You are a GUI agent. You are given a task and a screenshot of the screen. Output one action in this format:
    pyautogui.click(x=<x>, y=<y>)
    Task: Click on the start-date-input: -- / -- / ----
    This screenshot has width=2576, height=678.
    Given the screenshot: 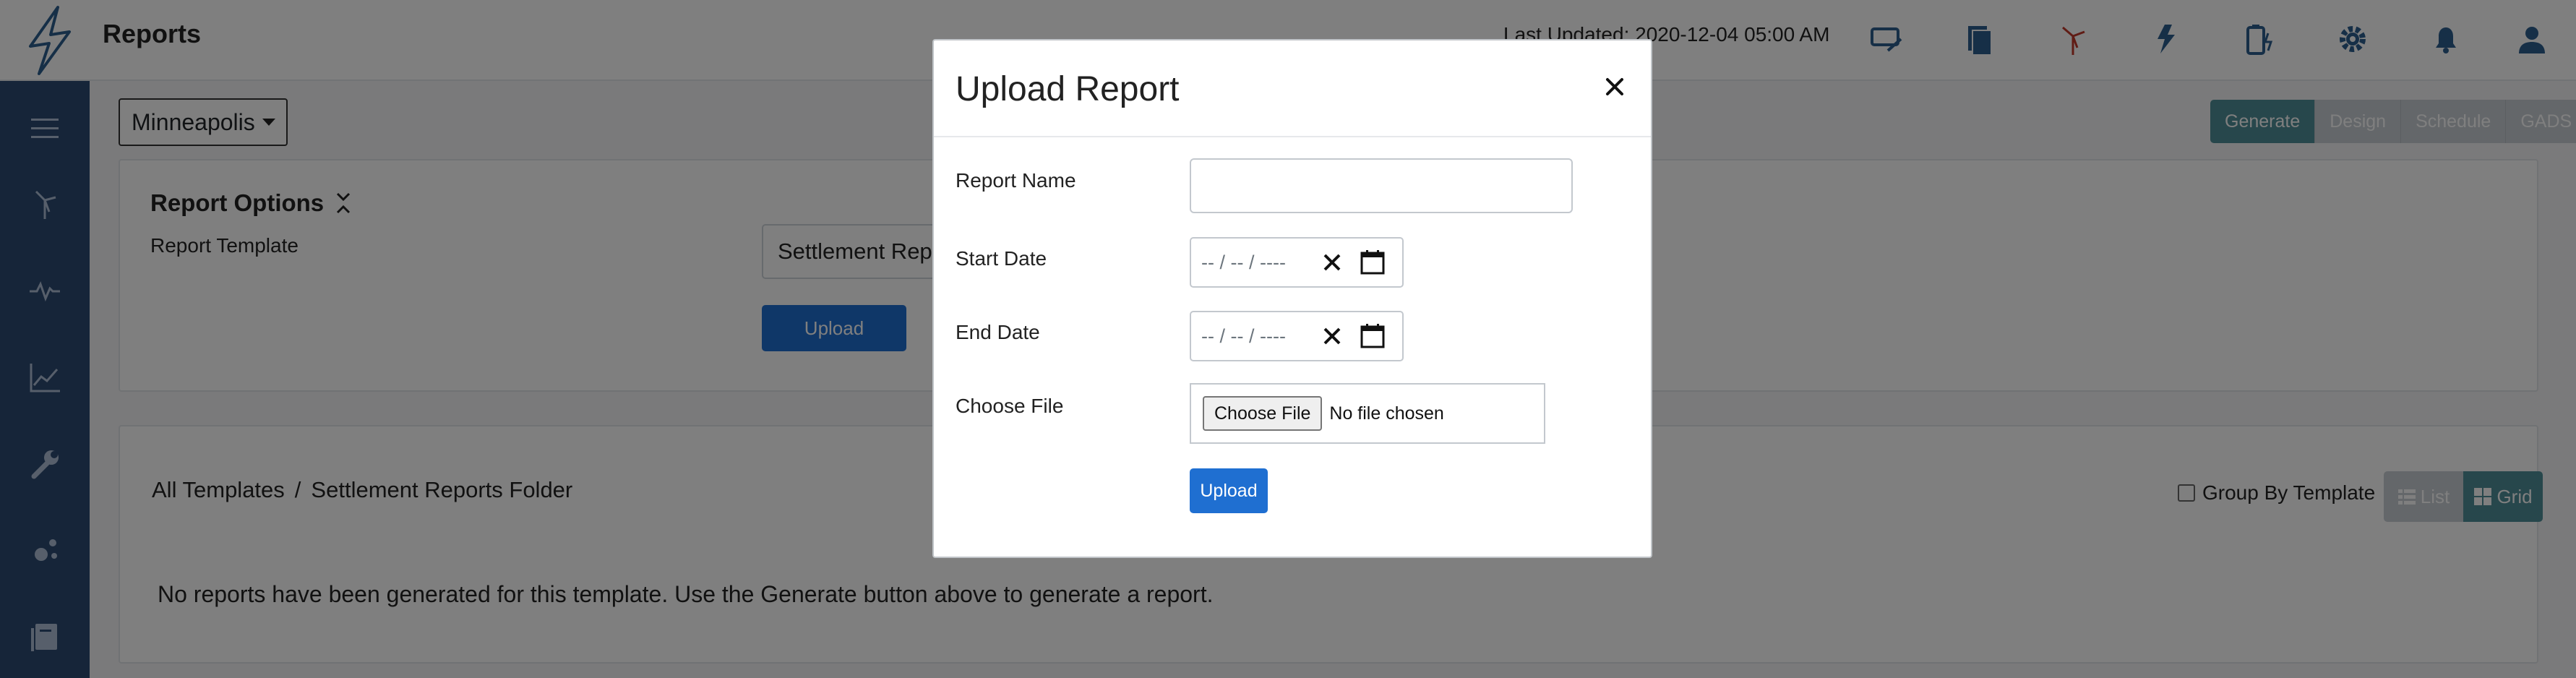 What is the action you would take?
    pyautogui.click(x=1297, y=263)
    